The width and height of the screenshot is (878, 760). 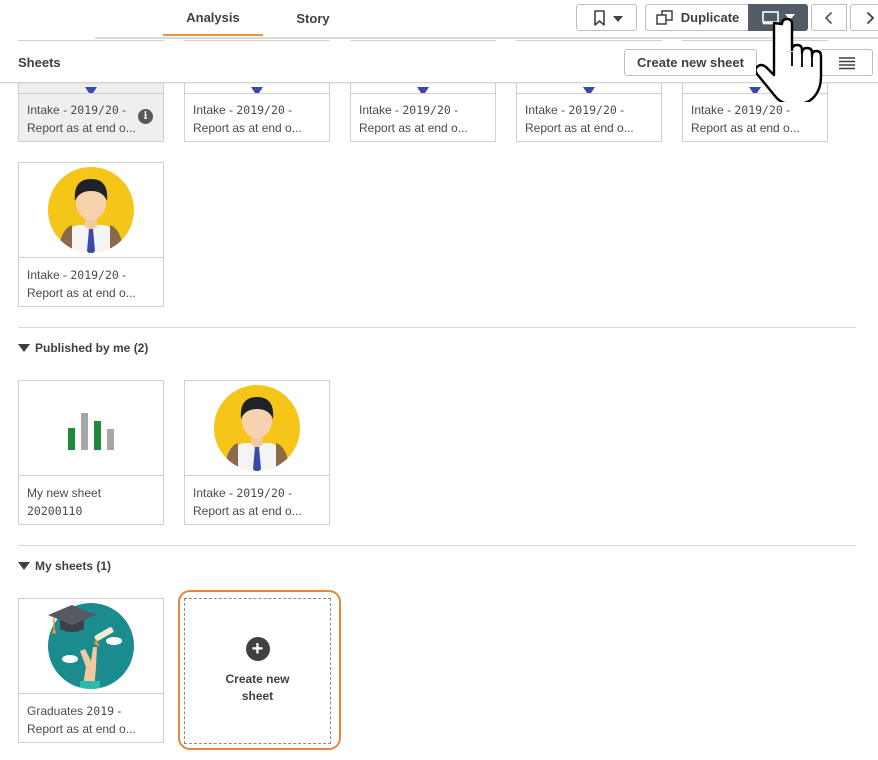 What do you see at coordinates (789, 60) in the screenshot?
I see `hand-cursor-icon` at bounding box center [789, 60].